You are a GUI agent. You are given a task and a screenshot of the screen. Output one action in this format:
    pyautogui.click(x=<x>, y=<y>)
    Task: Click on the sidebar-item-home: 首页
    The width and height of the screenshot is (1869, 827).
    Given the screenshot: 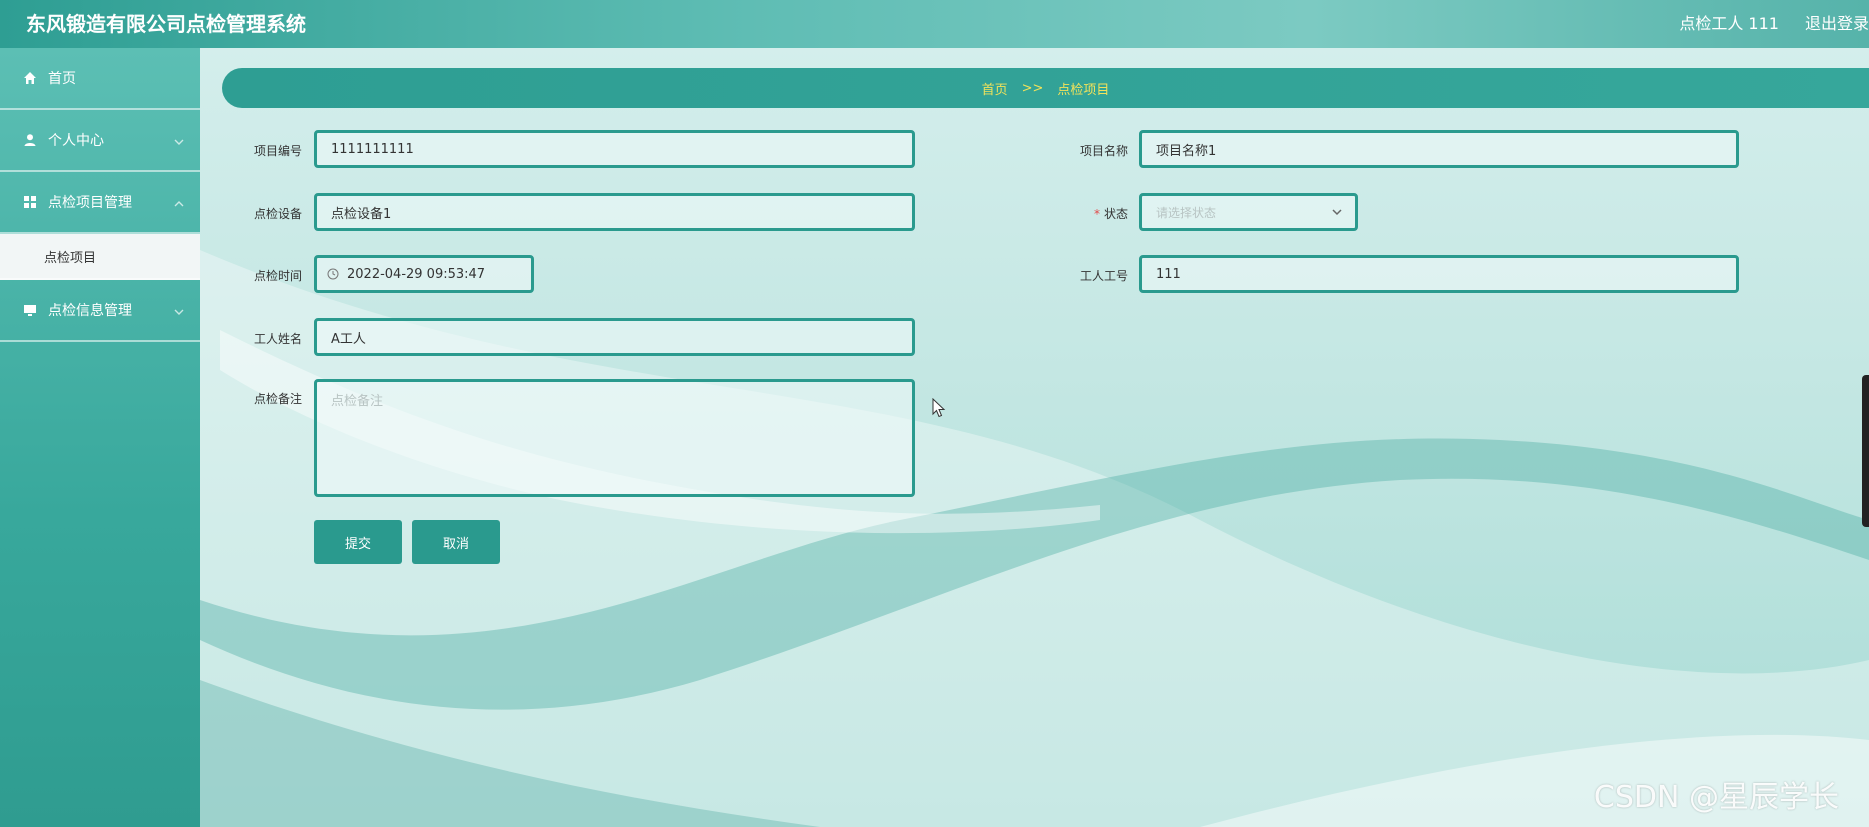 What is the action you would take?
    pyautogui.click(x=100, y=79)
    